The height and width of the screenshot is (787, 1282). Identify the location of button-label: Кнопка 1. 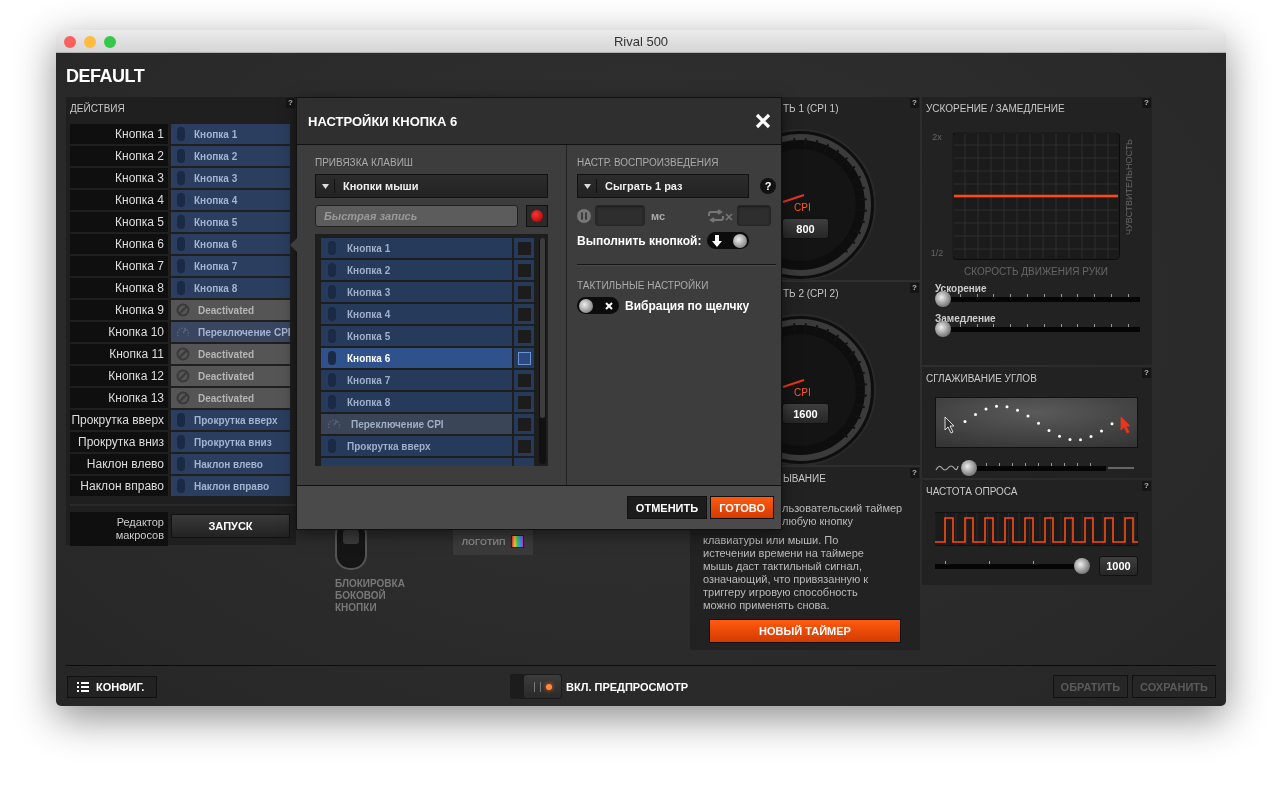
(119, 134).